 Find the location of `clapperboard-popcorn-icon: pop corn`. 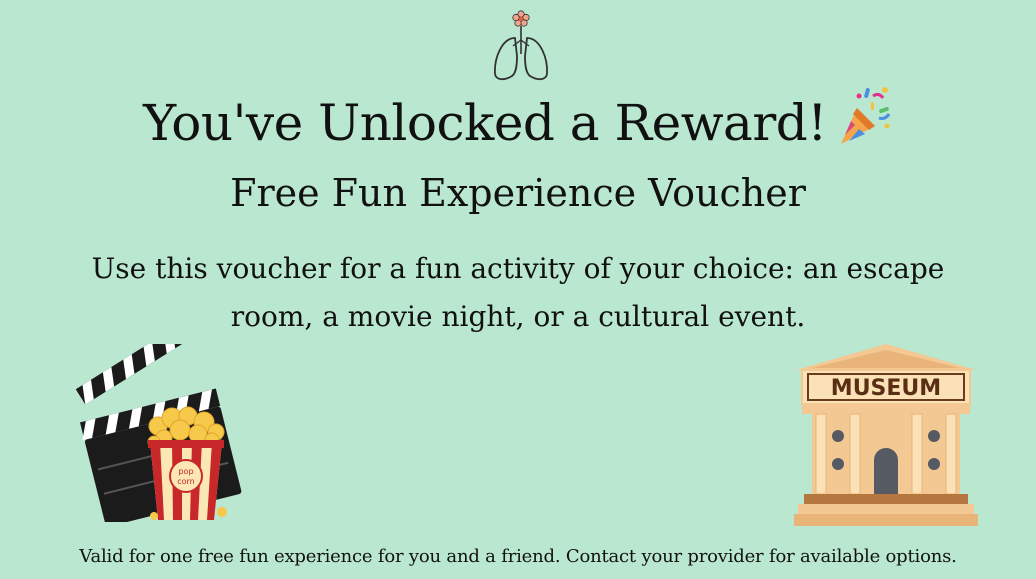

clapperboard-popcorn-icon: pop corn is located at coordinates (159, 433).